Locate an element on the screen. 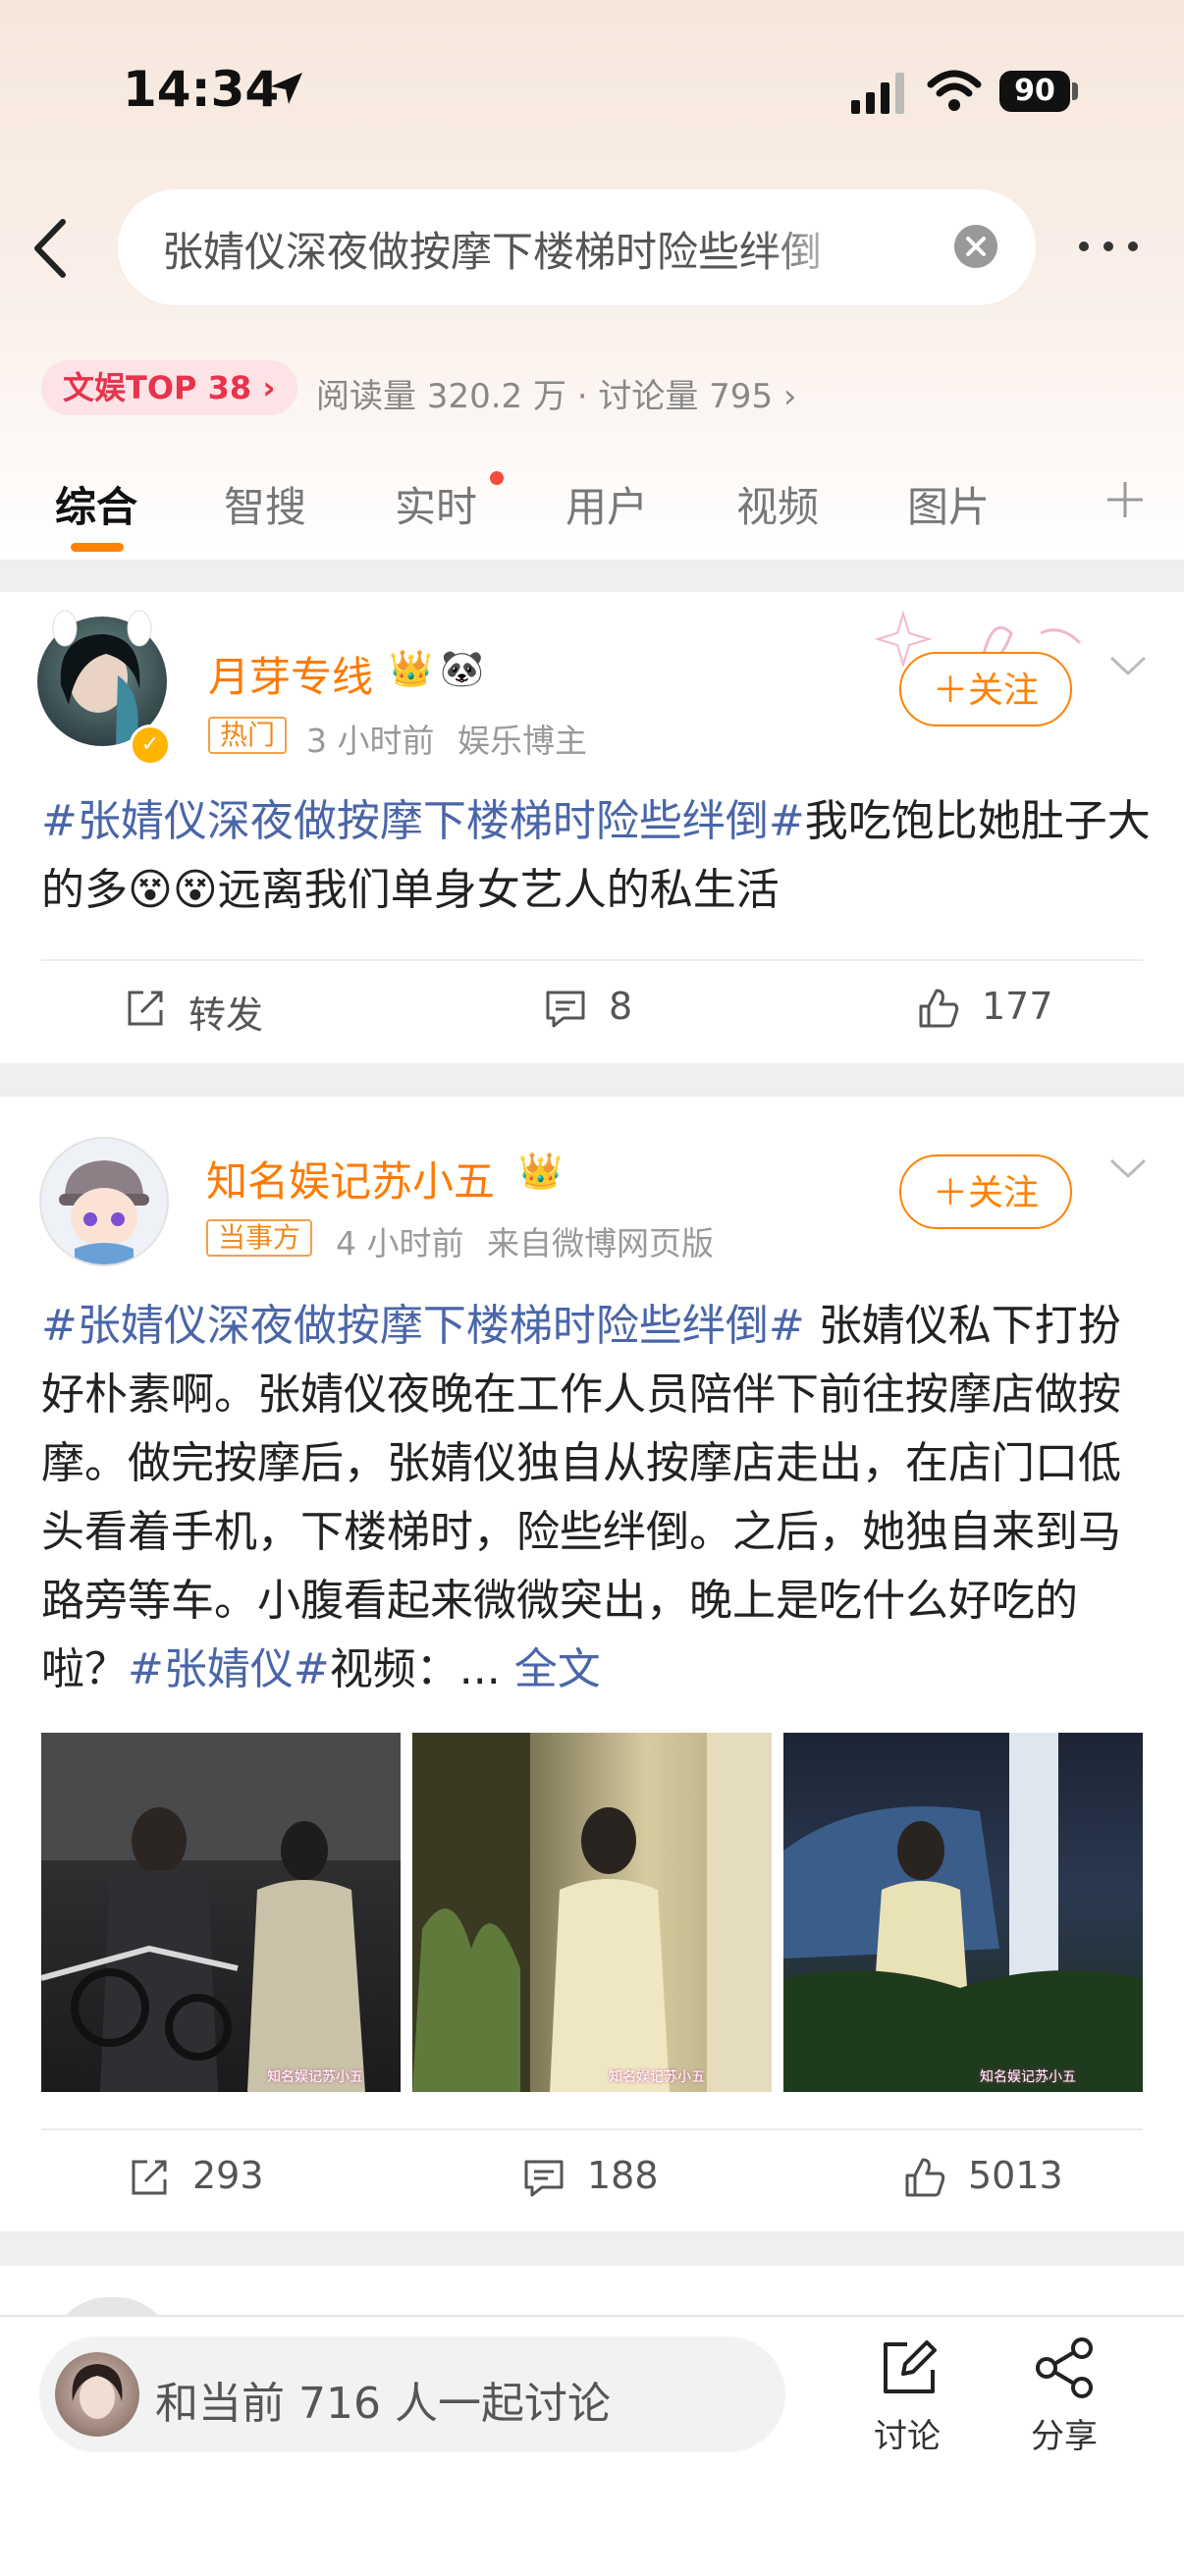  post-time: 3 小时前 is located at coordinates (370, 741).